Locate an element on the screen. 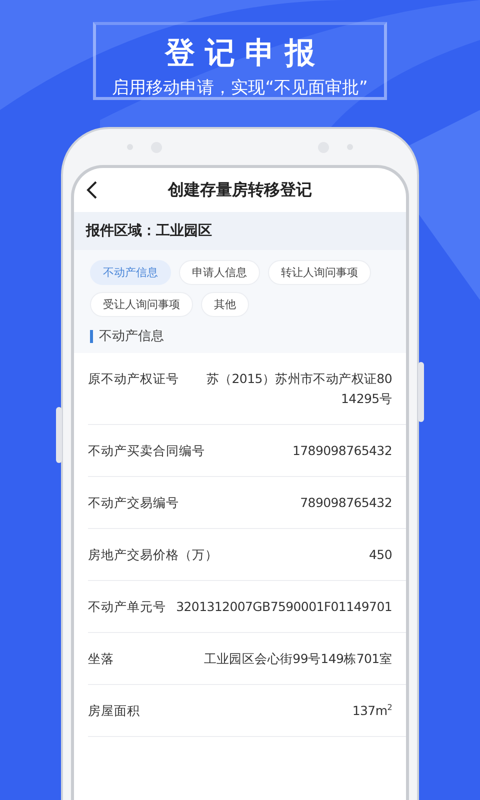 The image size is (480, 800). field-value: 789098765432 is located at coordinates (346, 503).